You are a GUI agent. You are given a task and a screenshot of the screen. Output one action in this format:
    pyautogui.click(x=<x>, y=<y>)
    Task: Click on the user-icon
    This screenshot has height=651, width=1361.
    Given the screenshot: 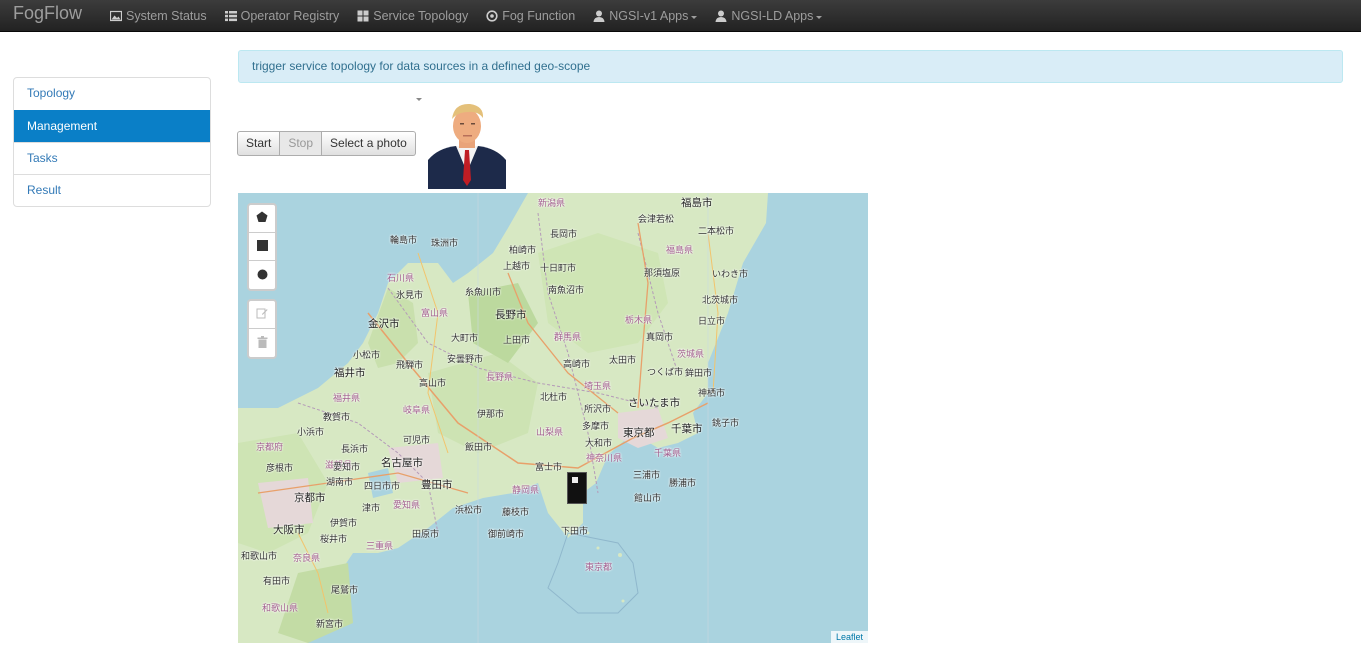 What is the action you would take?
    pyautogui.click(x=599, y=16)
    